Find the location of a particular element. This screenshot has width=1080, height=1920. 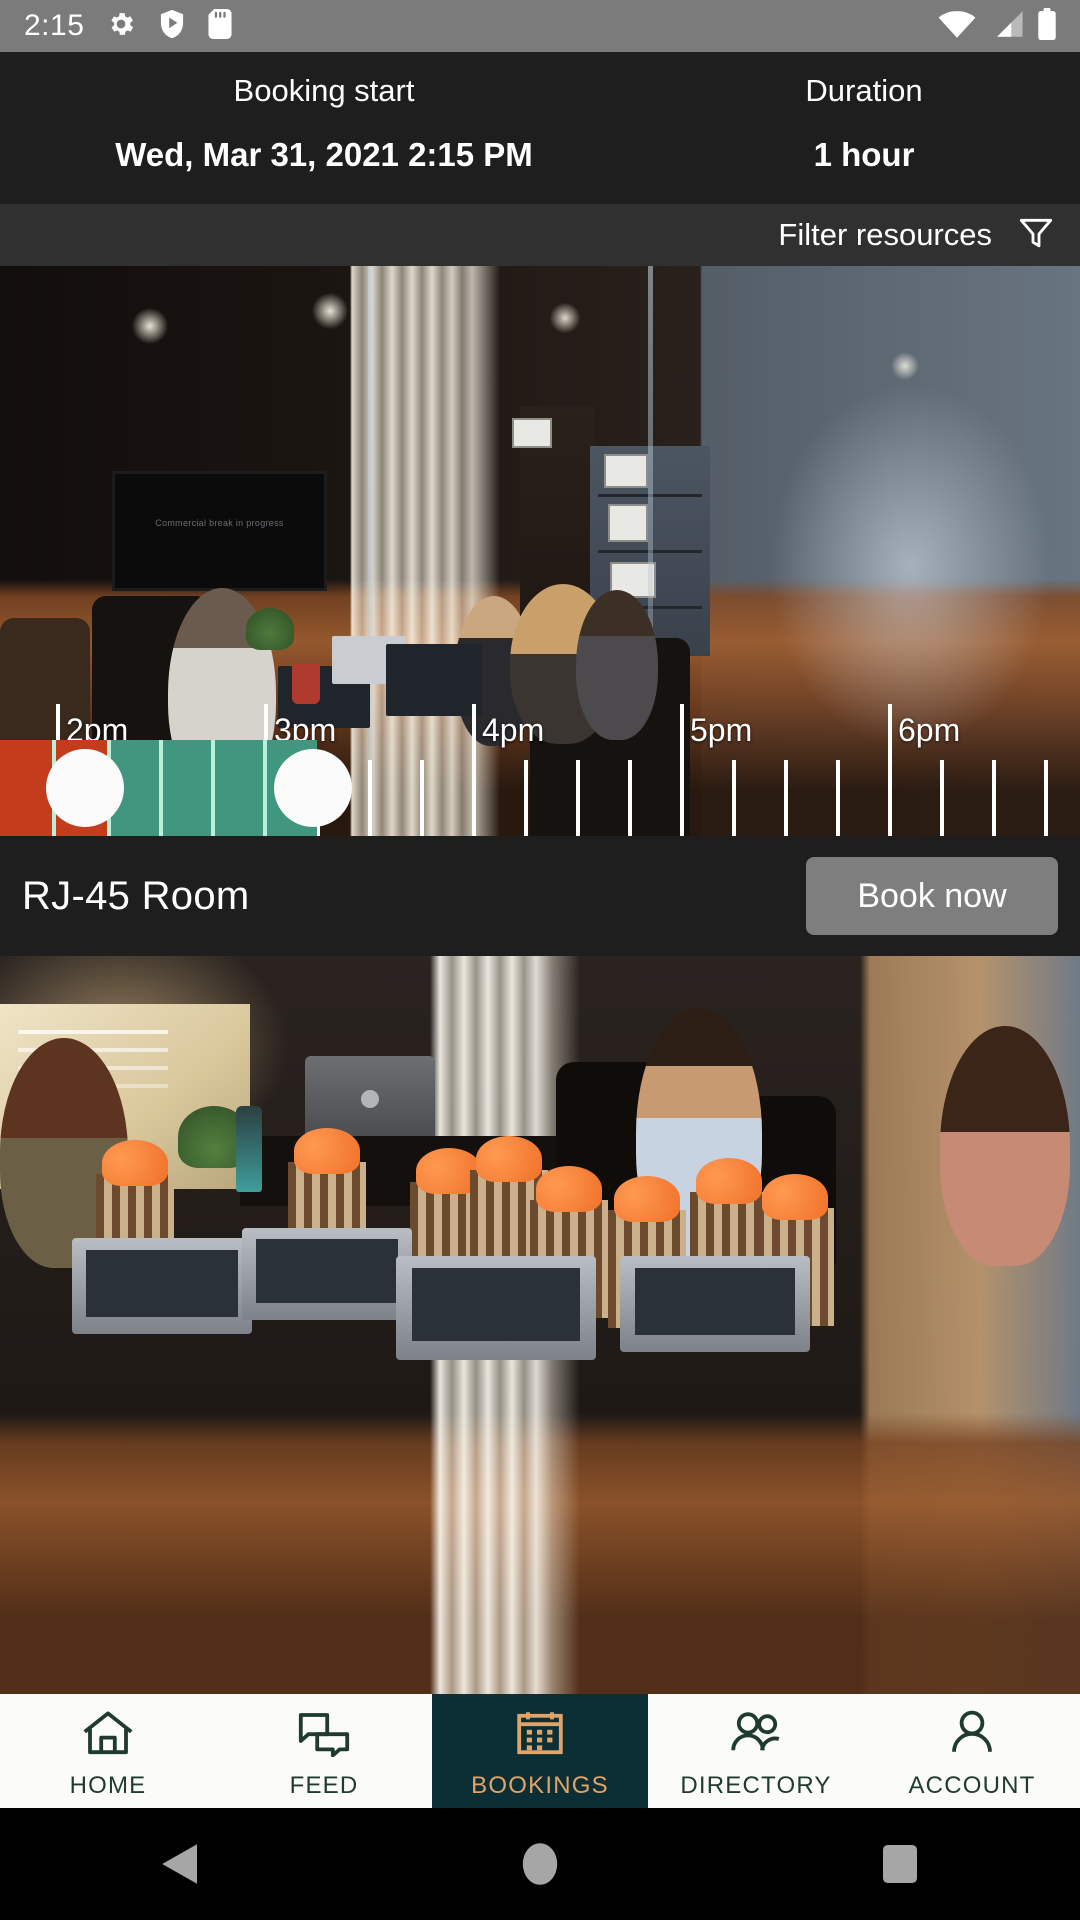

tab-bookings: BOOKINGS is located at coordinates (540, 1751).